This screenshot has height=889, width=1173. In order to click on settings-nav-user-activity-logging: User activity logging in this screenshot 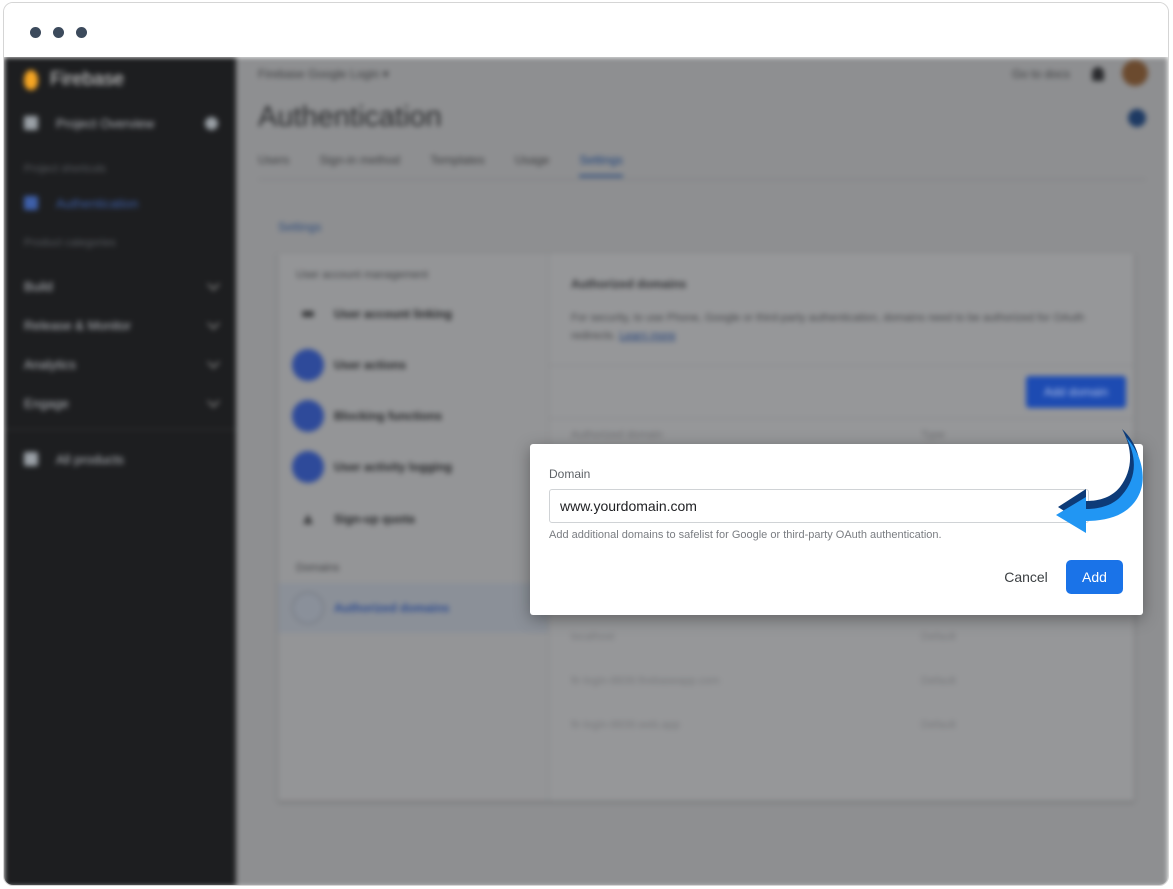, I will do `click(420, 467)`.